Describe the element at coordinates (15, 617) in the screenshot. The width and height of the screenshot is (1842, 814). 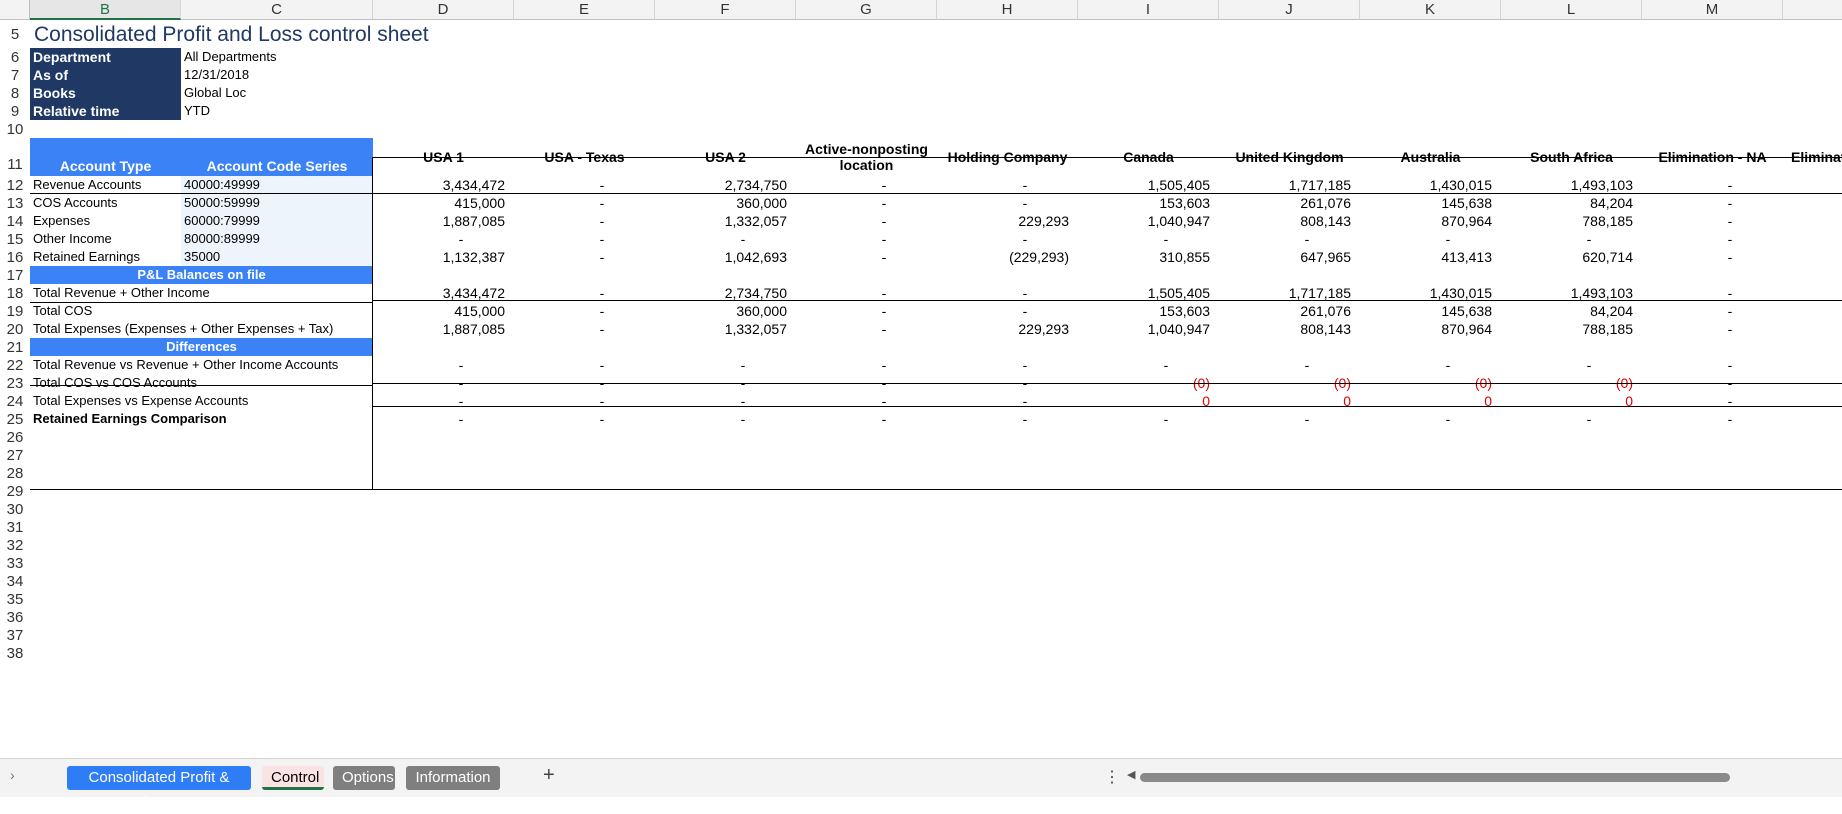
I see `row-header-36: 36` at that location.